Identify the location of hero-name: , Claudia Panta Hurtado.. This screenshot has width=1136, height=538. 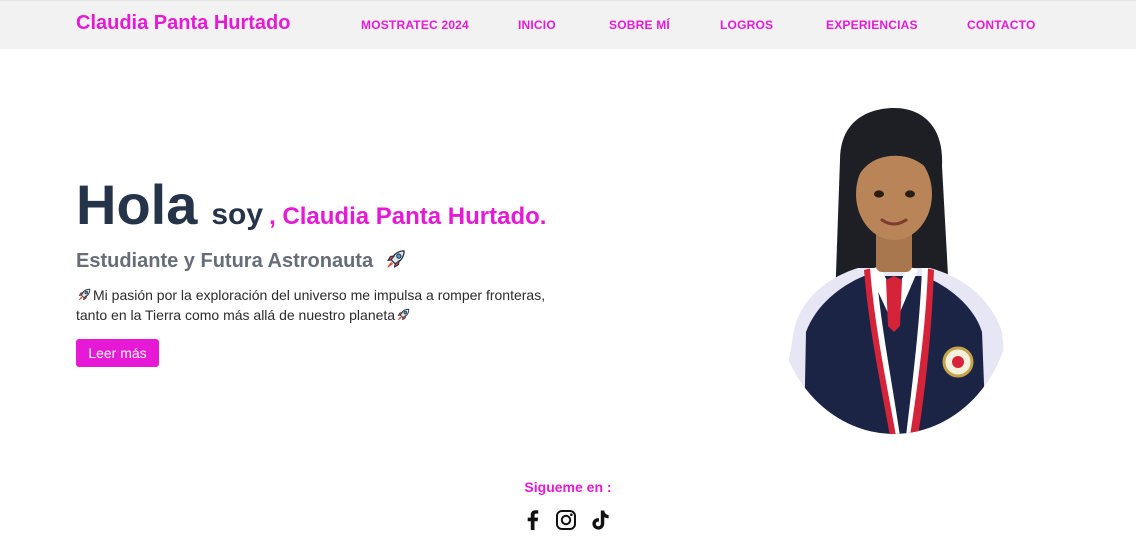
(408, 216).